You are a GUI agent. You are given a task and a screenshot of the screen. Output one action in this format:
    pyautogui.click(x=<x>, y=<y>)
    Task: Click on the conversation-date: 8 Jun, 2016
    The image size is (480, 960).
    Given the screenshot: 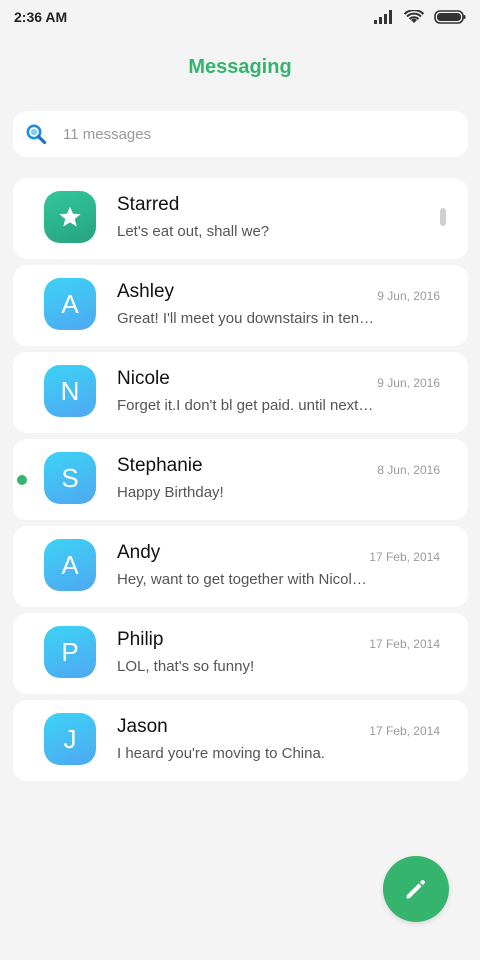 What is the action you would take?
    pyautogui.click(x=408, y=470)
    